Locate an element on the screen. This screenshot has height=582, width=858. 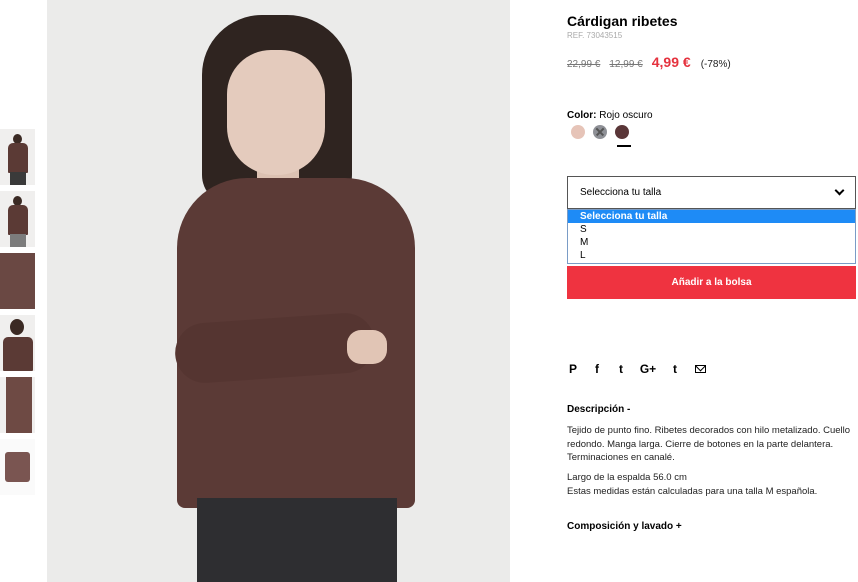
google-plus-icon: G+ is located at coordinates (648, 369).